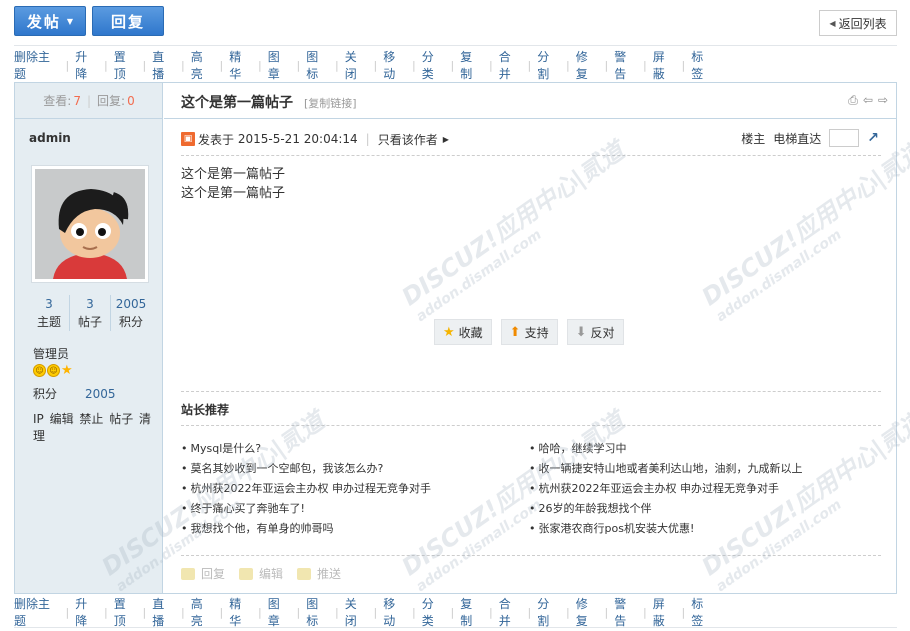  Describe the element at coordinates (74, 393) in the screenshot. I see `credits-row: 积分 2005` at that location.